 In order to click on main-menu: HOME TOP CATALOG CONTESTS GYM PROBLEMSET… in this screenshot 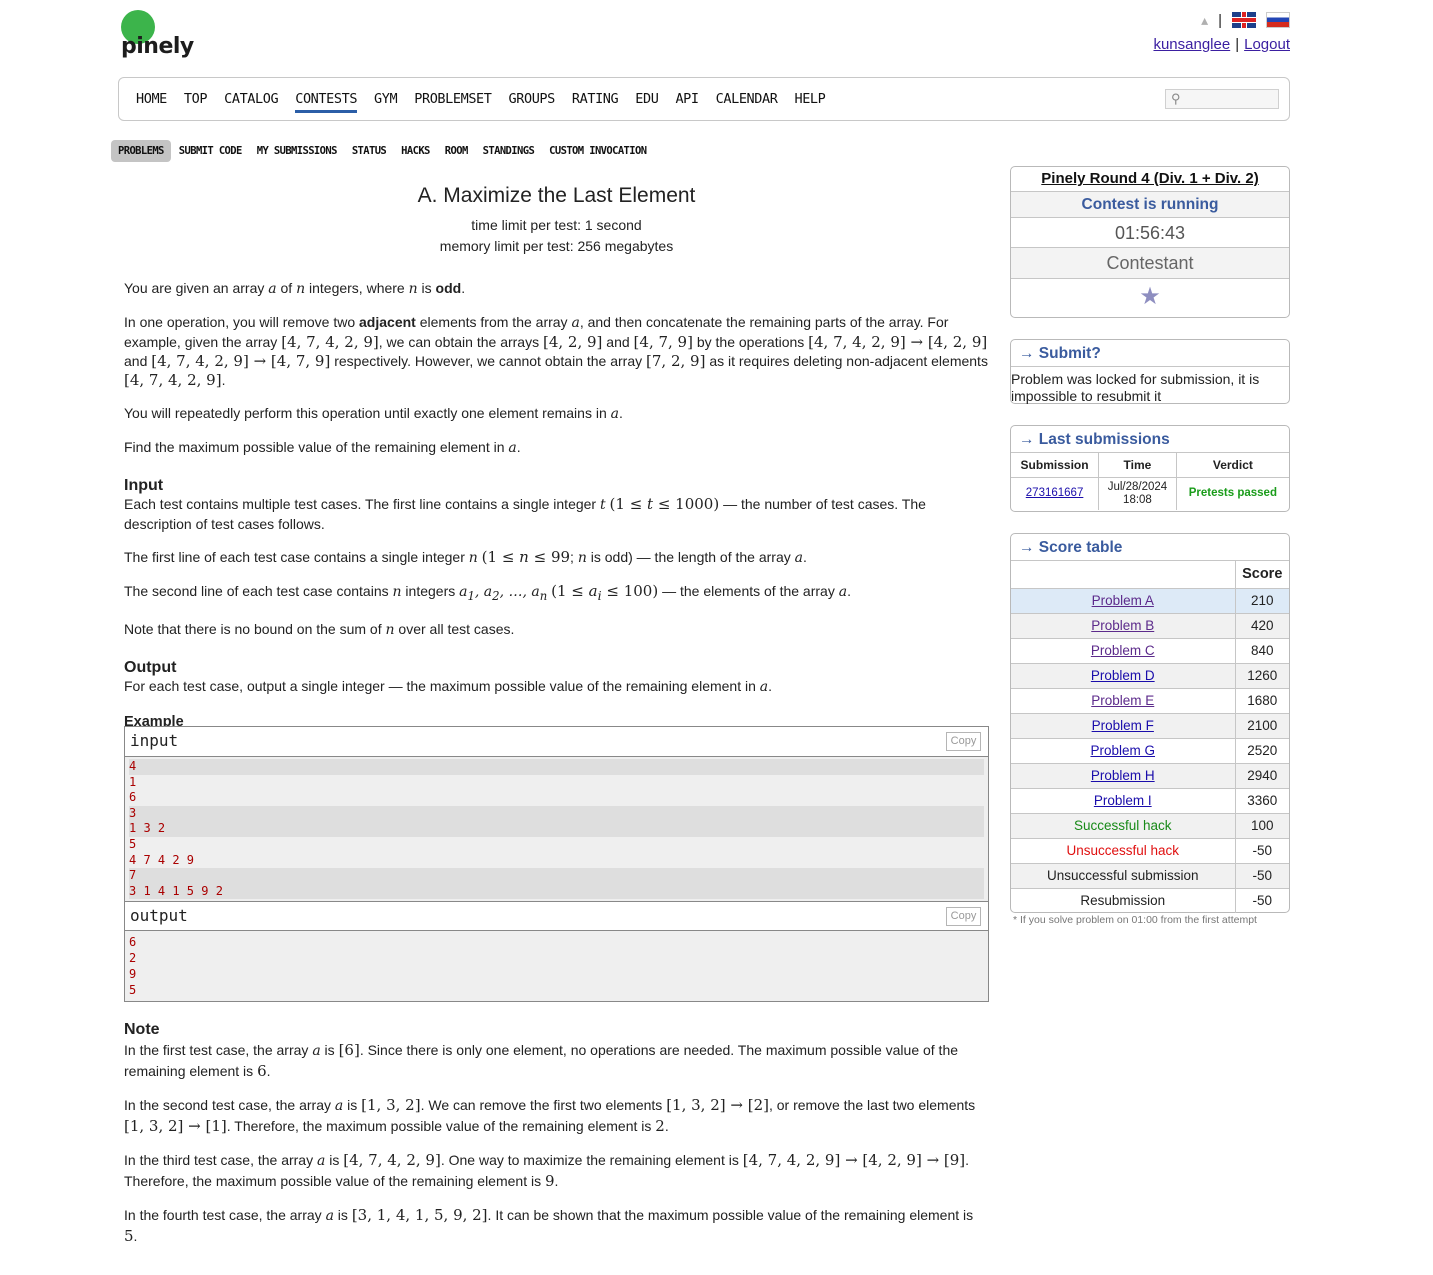, I will do `click(704, 99)`.